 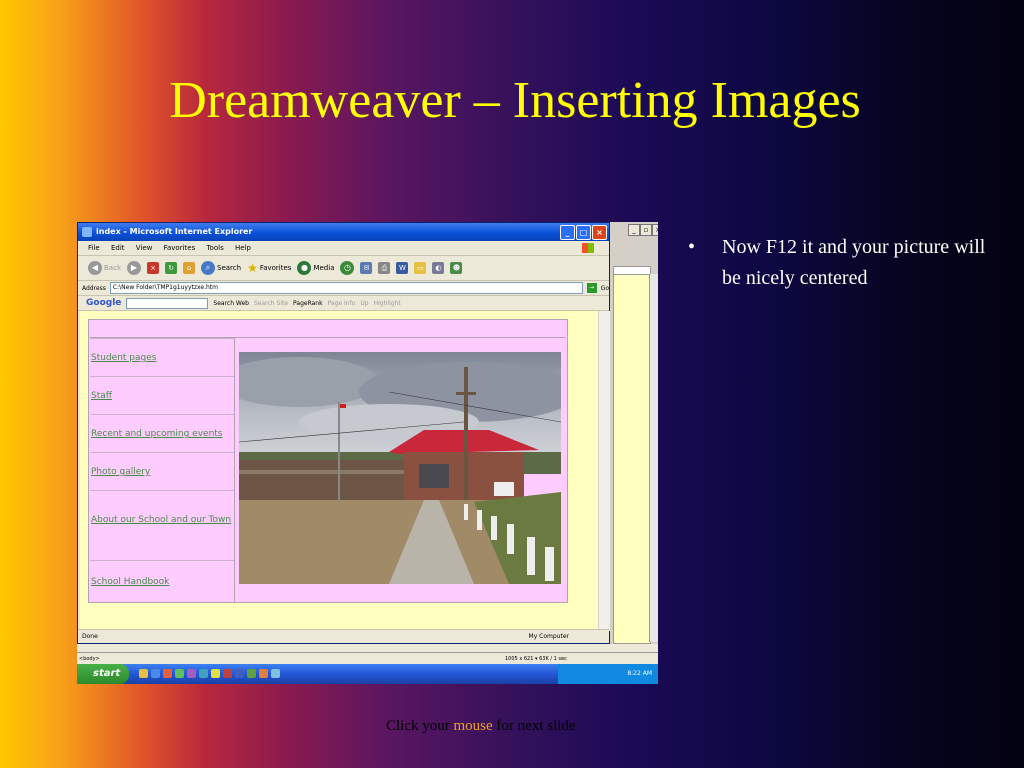 I want to click on nav-link-about: About our School and our Town, so click(x=162, y=520).